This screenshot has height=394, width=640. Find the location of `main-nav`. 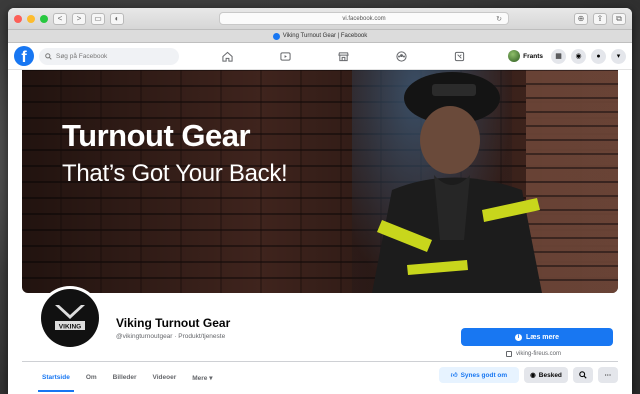

main-nav is located at coordinates (343, 56).